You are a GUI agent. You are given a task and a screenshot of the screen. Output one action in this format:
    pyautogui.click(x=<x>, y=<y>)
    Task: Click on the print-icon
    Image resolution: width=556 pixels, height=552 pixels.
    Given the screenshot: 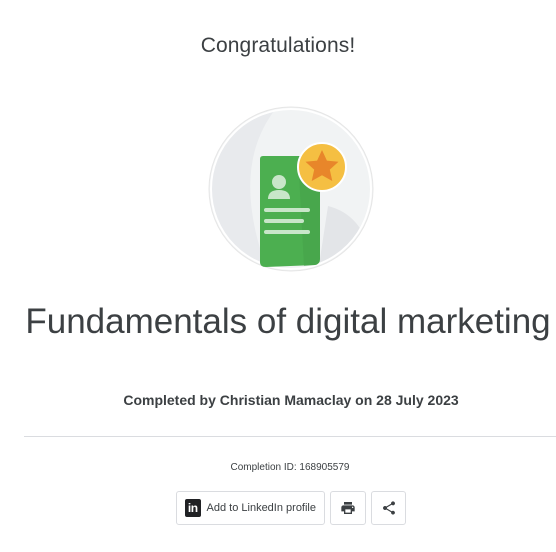 What is the action you would take?
    pyautogui.click(x=348, y=508)
    